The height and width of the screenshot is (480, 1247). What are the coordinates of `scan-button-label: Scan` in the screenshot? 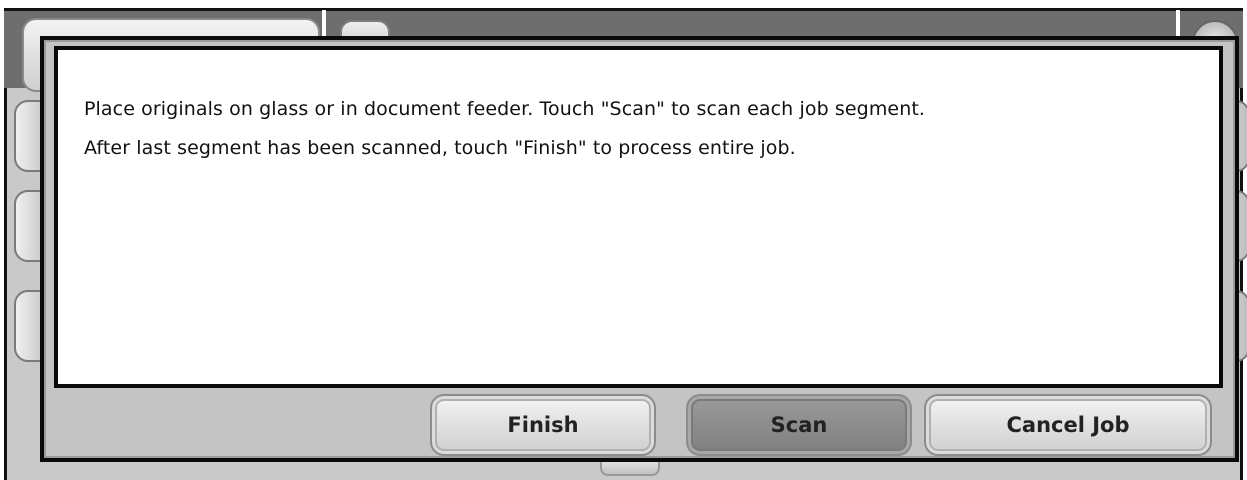 It's located at (799, 425).